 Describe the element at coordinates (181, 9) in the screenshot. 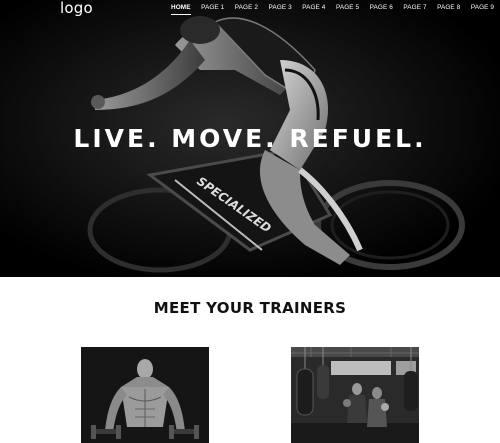

I see `nav-item-home: HOME` at that location.